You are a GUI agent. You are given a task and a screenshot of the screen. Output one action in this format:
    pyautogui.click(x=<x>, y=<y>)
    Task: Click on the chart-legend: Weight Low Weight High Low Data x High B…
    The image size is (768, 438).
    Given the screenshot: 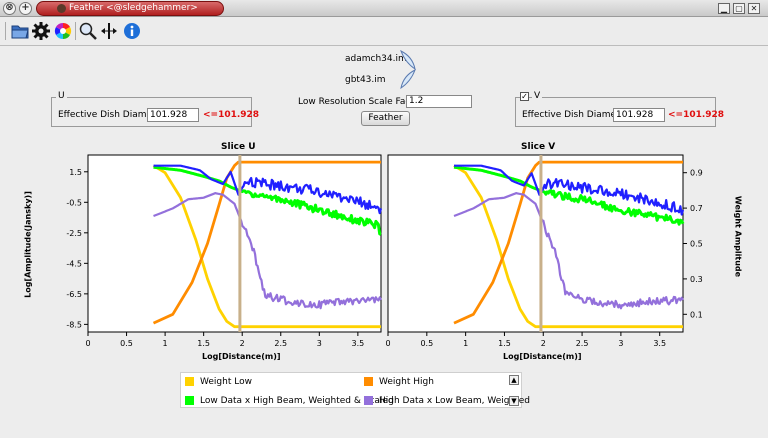 What is the action you would take?
    pyautogui.click(x=355, y=390)
    